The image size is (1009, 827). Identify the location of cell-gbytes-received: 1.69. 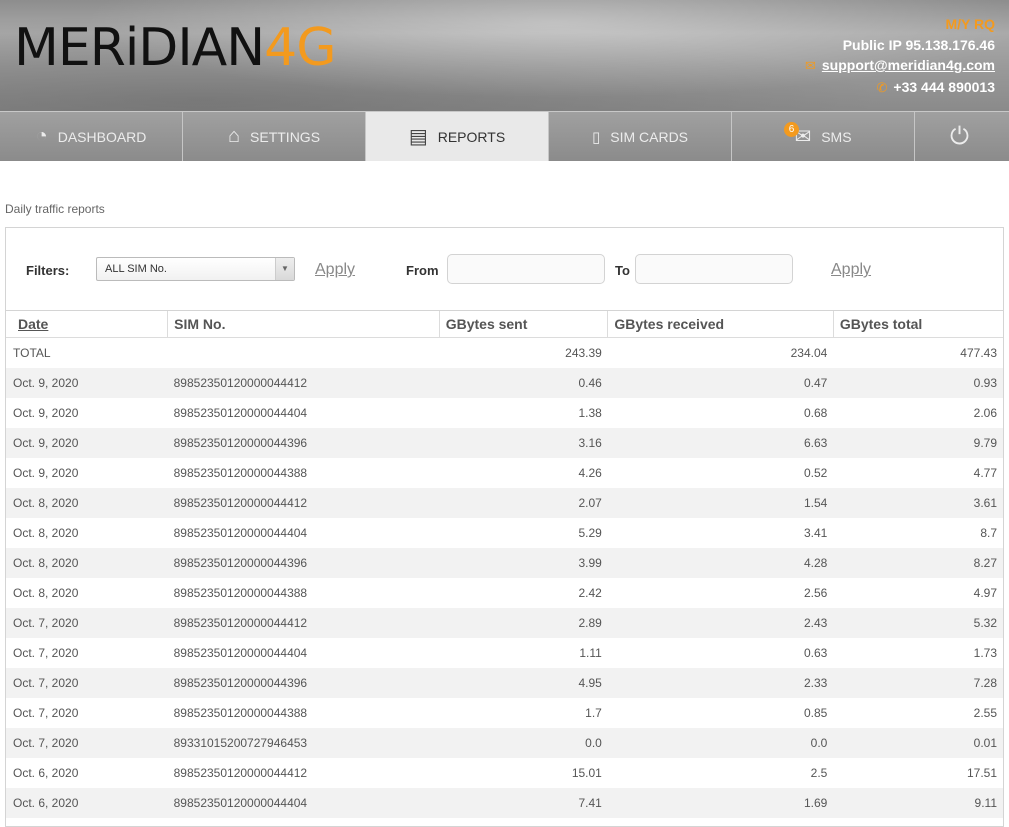
(720, 802).